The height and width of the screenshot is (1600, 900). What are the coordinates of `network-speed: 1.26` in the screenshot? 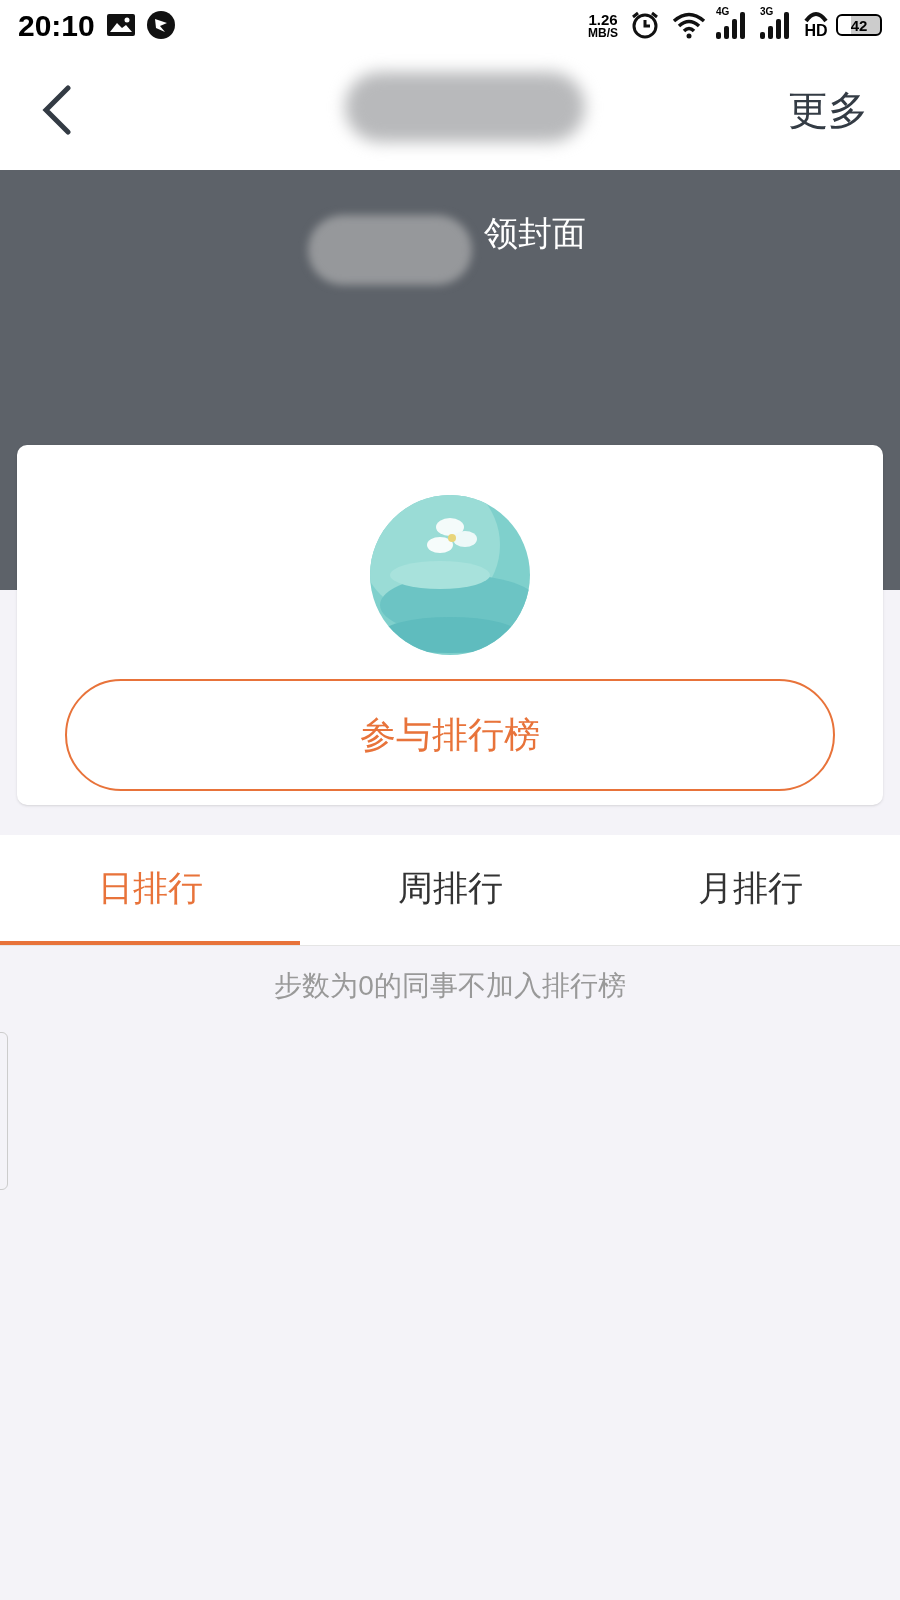 It's located at (603, 19).